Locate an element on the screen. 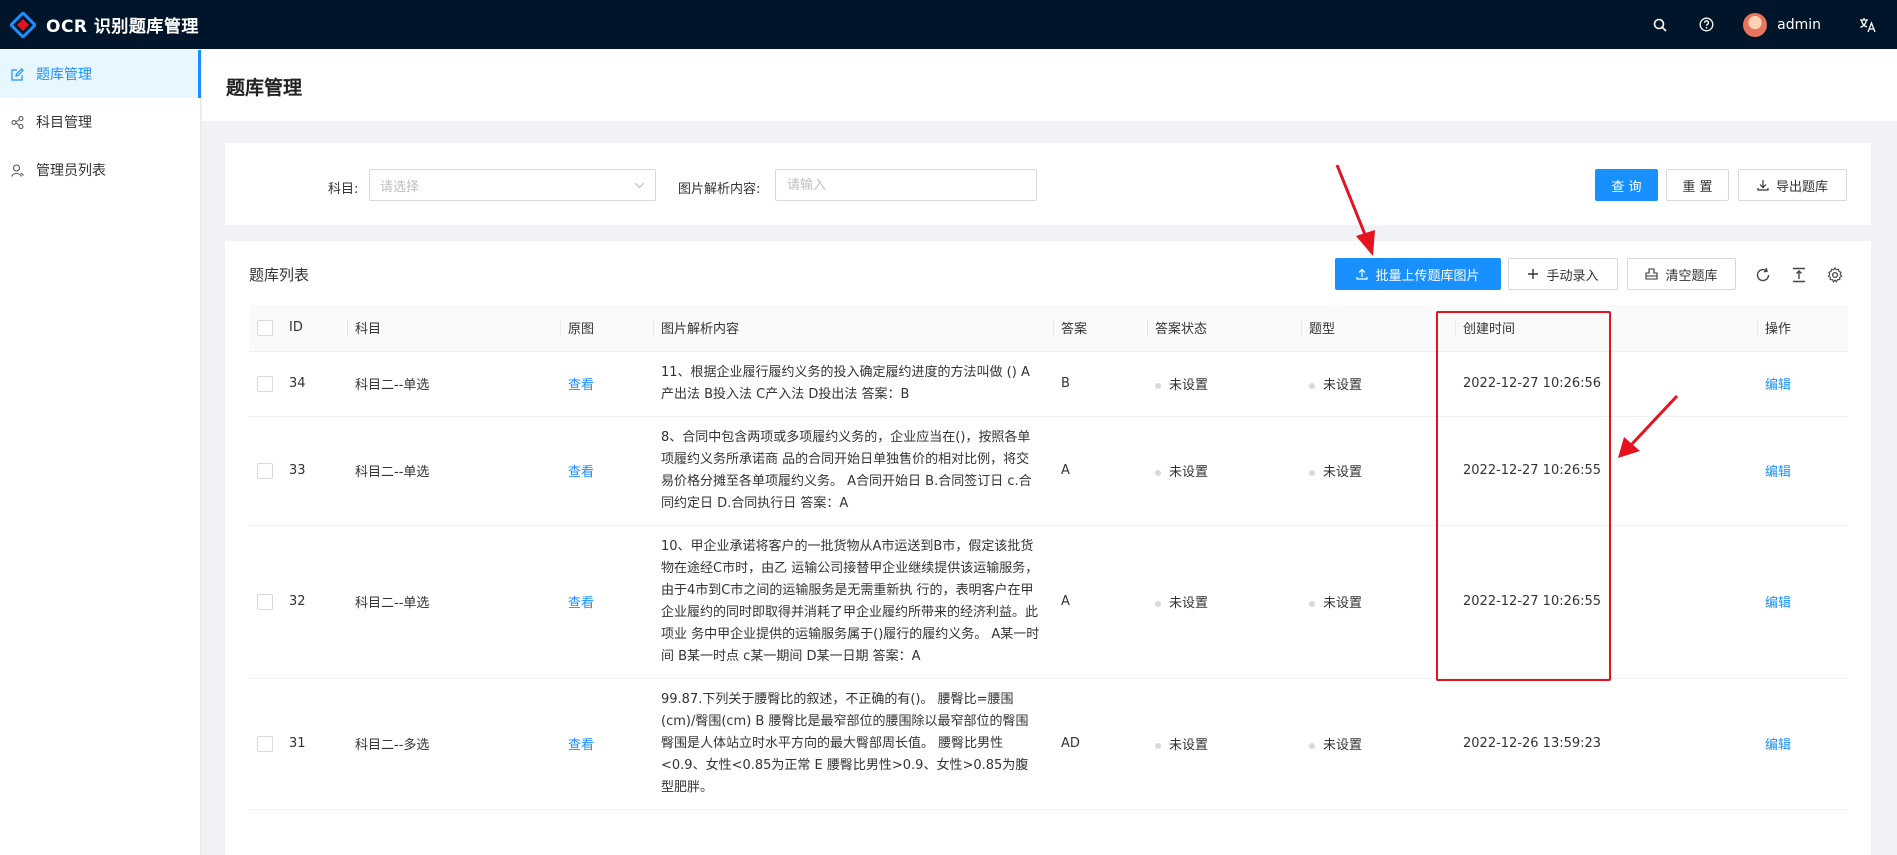 The image size is (1897, 855). col-content: 图片解析内容 is located at coordinates (853, 328).